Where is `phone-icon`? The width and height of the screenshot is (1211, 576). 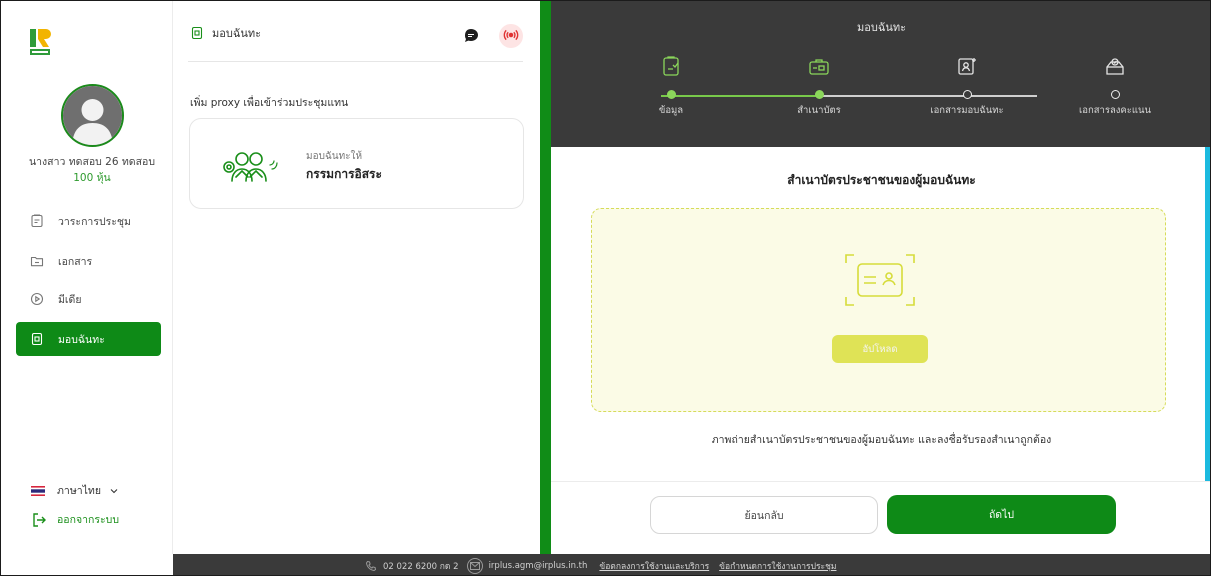
phone-icon is located at coordinates (371, 566).